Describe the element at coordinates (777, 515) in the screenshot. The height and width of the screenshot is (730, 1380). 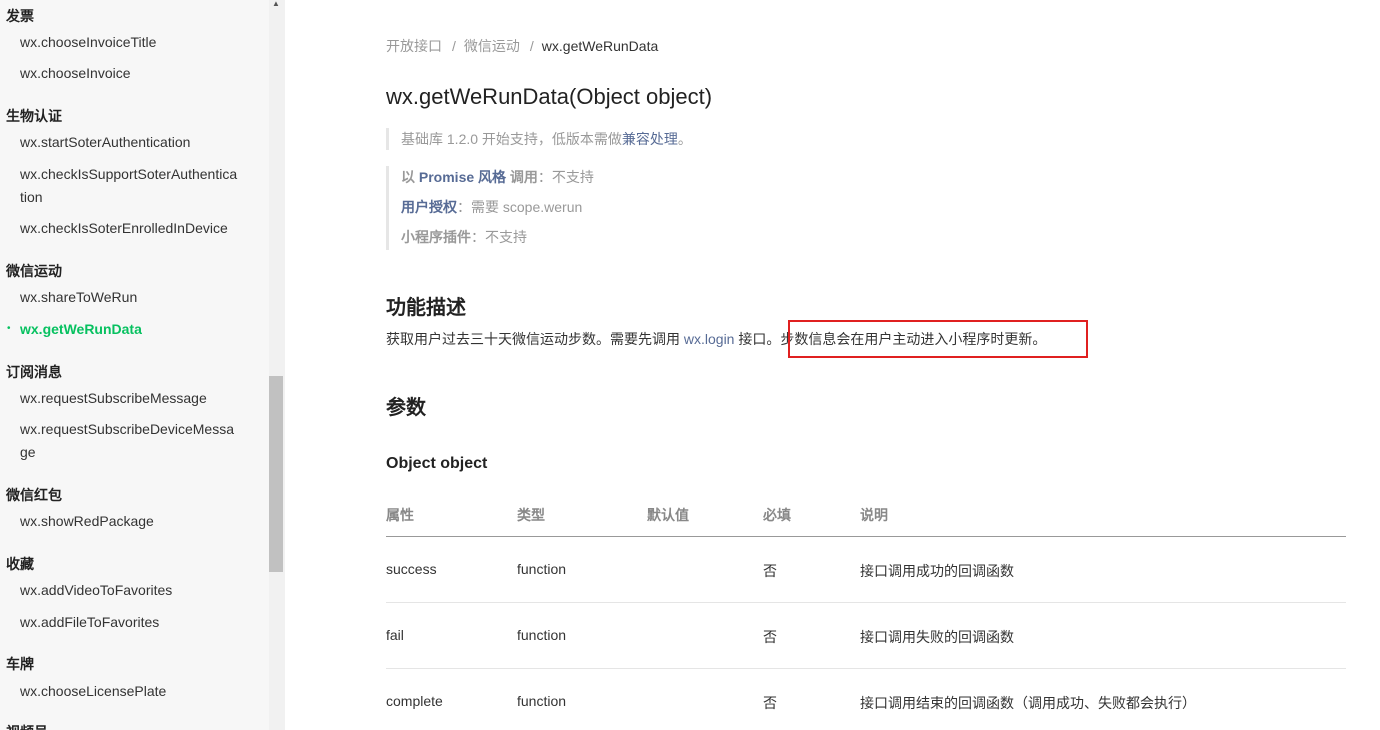
I see `header-required: 必填` at that location.